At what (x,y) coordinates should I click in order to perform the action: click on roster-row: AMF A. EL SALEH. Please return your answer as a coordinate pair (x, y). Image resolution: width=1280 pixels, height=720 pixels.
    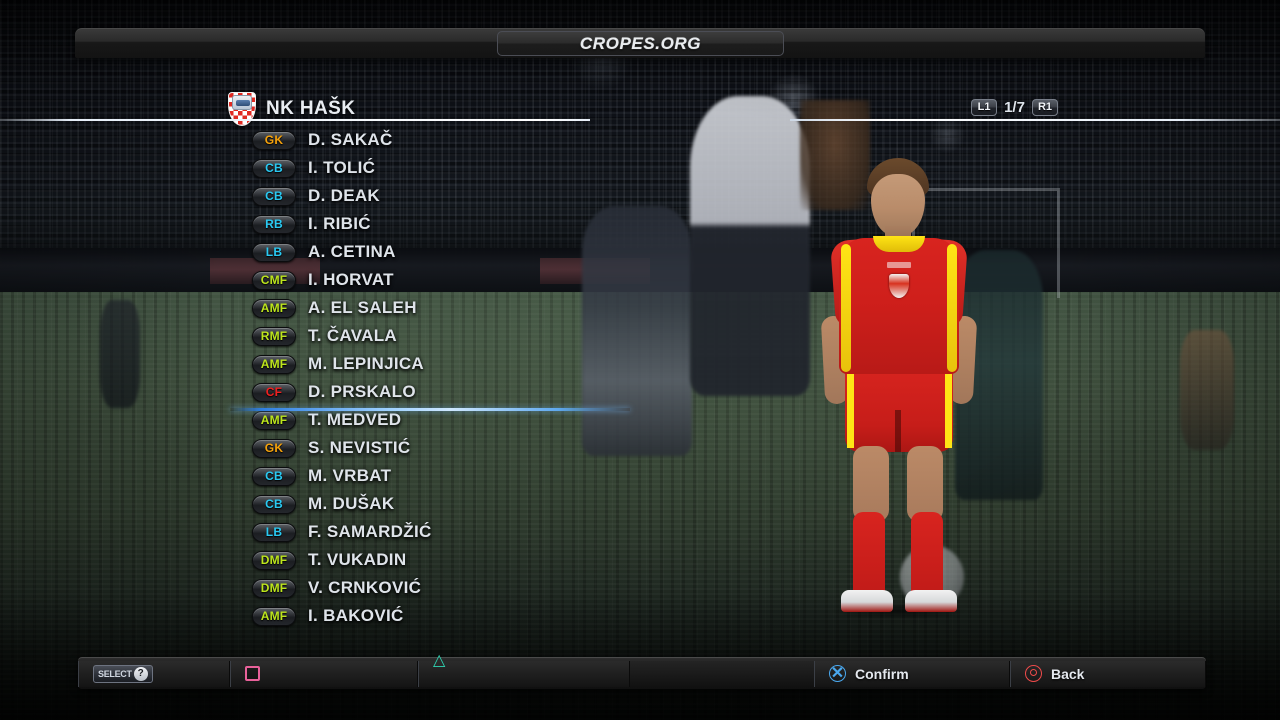
    Looking at the image, I should click on (462, 308).